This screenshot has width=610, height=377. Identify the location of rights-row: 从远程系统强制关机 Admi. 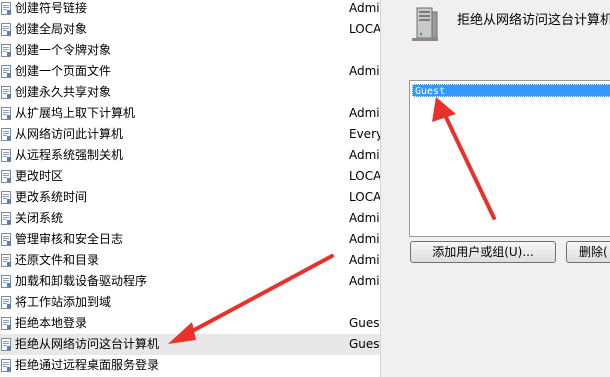
(190, 155).